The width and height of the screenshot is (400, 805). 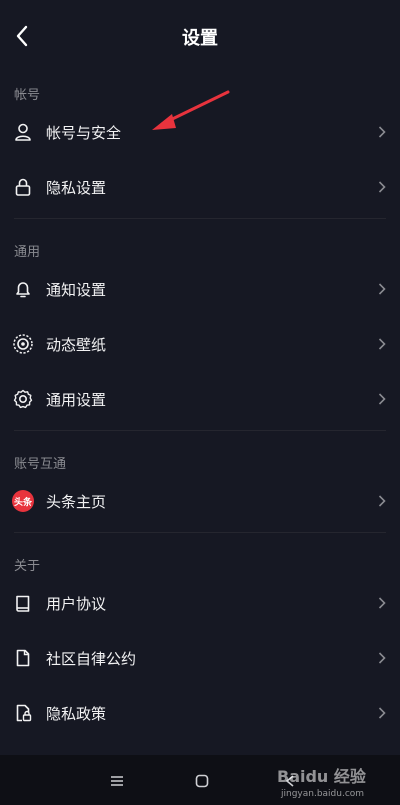 What do you see at coordinates (23, 132) in the screenshot?
I see `user-icon` at bounding box center [23, 132].